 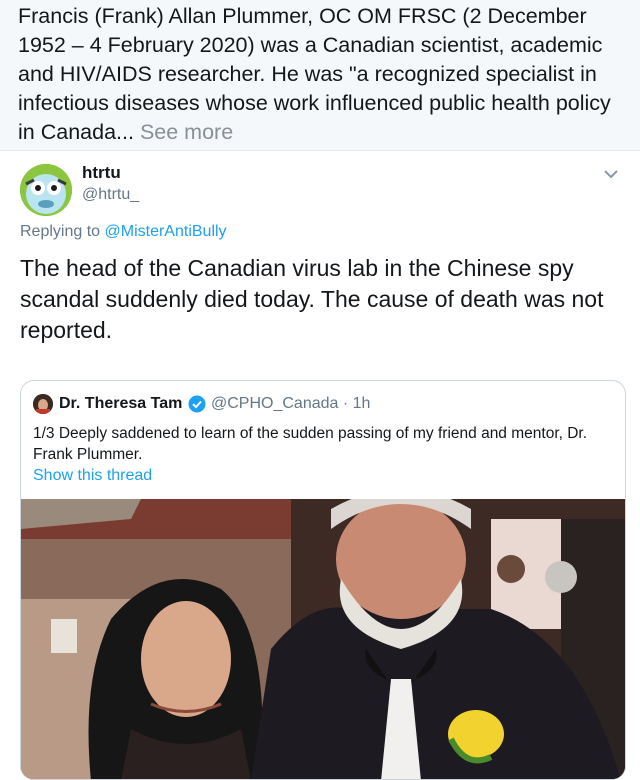 I want to click on replying-to: Replying to @MisterAntiBully, so click(x=123, y=231).